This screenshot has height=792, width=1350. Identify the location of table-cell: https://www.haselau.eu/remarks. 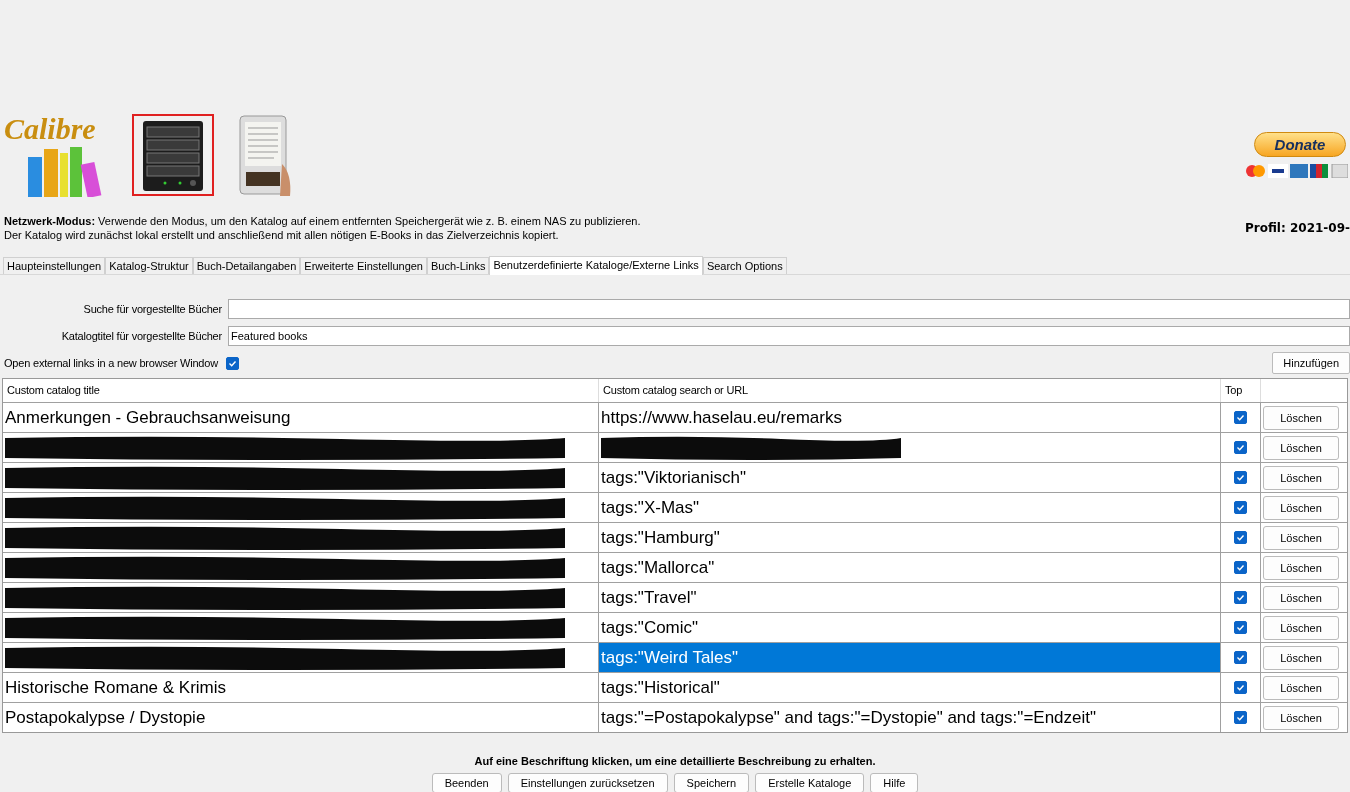
(721, 417).